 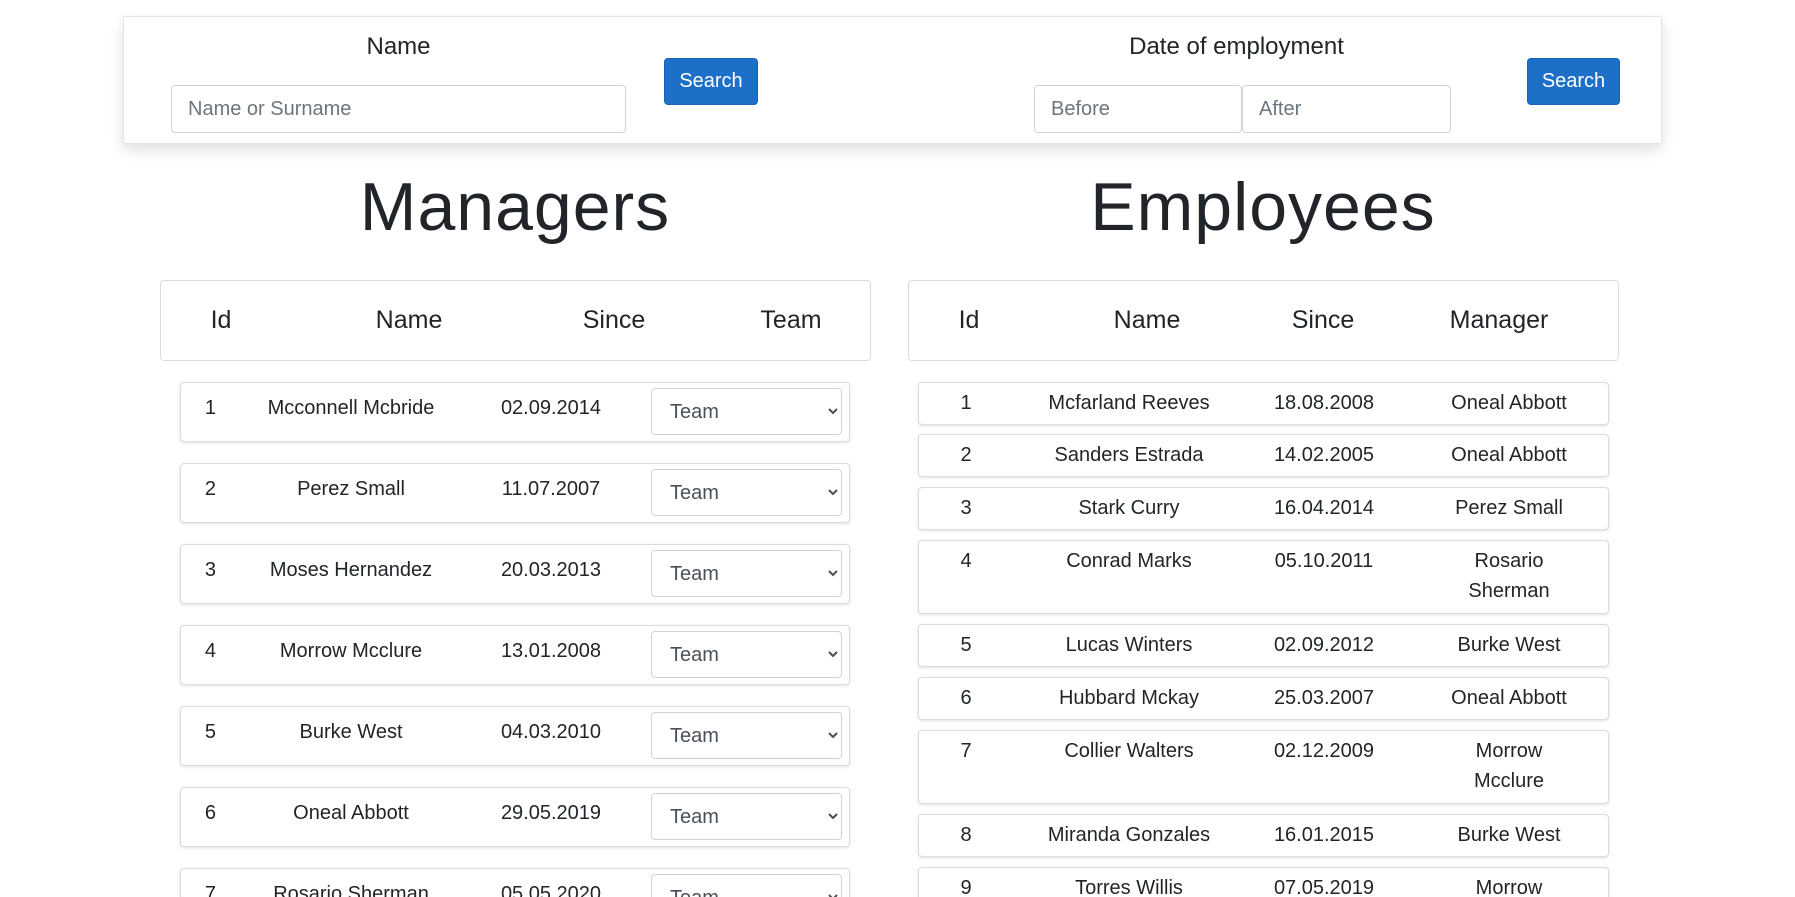 What do you see at coordinates (551, 651) in the screenshot?
I see `manager-since: 13.01.2008` at bounding box center [551, 651].